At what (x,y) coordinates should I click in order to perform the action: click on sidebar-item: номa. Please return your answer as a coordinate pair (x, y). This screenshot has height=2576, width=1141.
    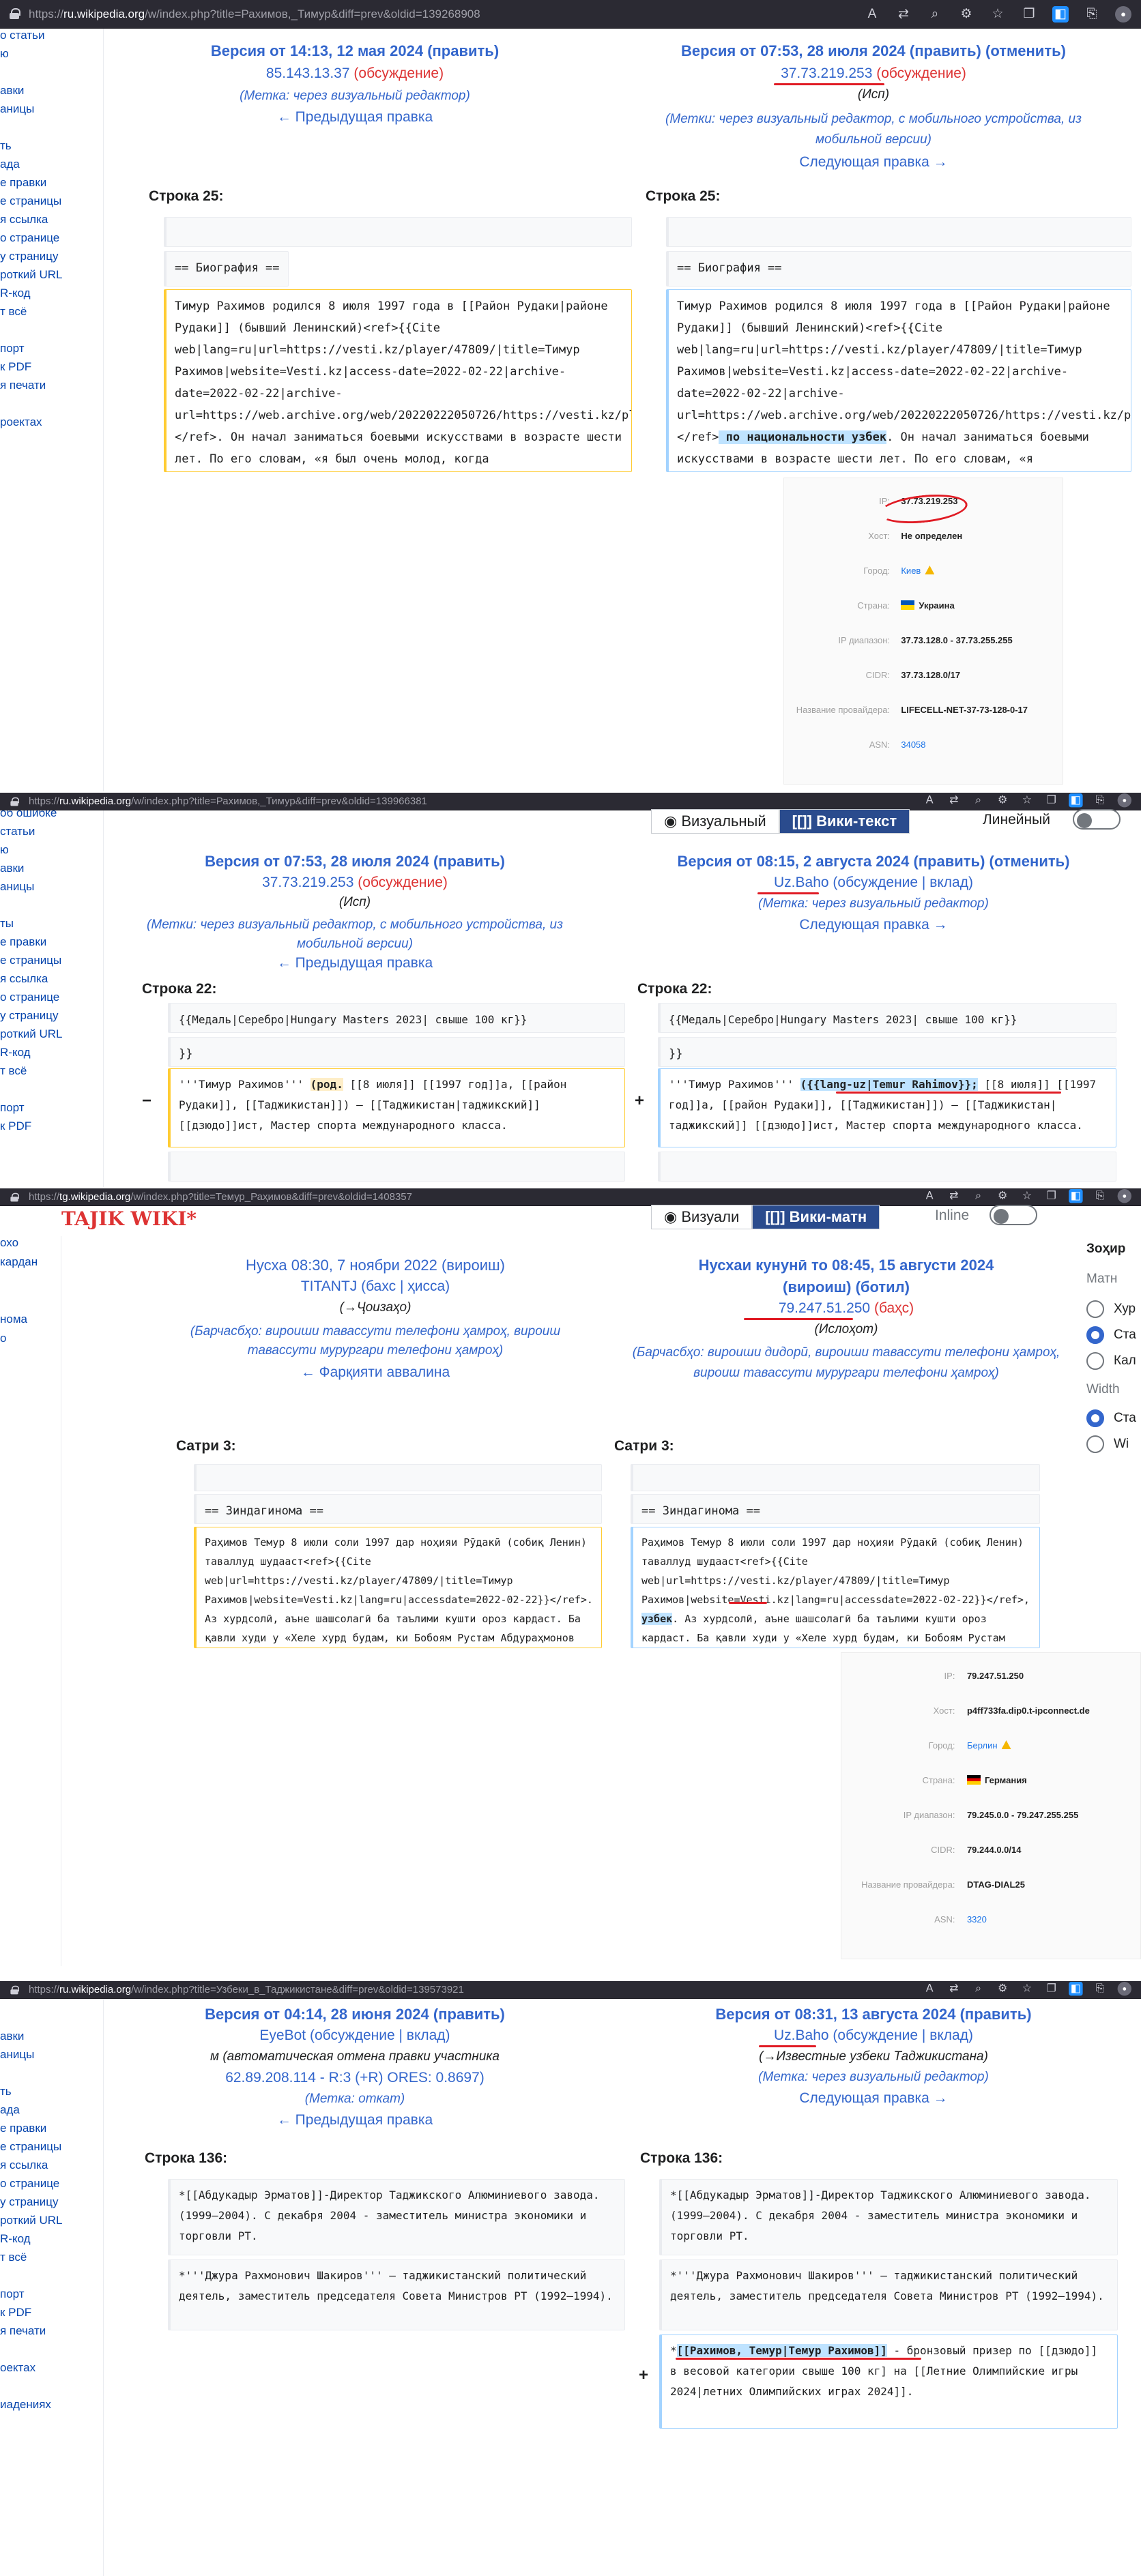
    Looking at the image, I should click on (13, 1319).